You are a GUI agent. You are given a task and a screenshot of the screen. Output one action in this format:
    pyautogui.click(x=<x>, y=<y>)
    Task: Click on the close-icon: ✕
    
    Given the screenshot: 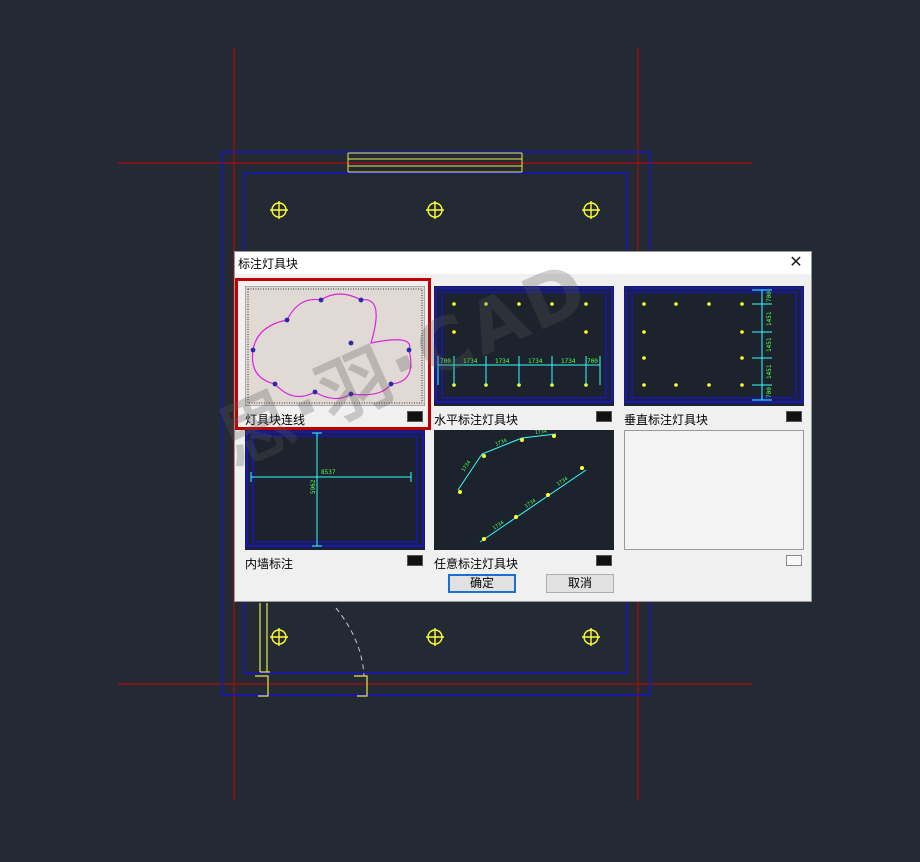 What is the action you would take?
    pyautogui.click(x=796, y=262)
    